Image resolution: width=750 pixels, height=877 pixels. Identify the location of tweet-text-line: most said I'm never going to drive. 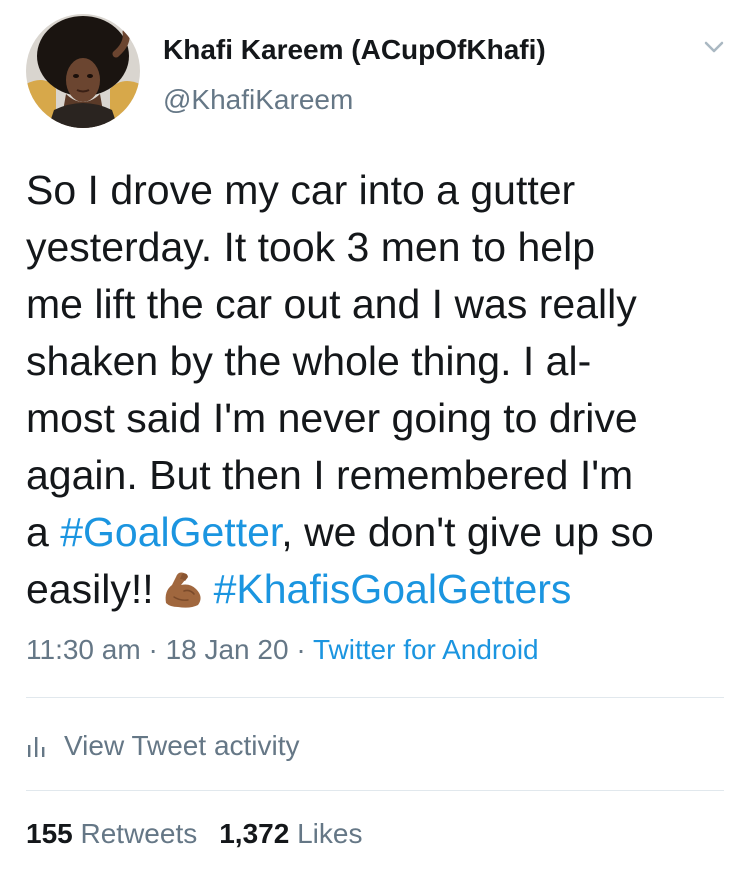
(332, 418).